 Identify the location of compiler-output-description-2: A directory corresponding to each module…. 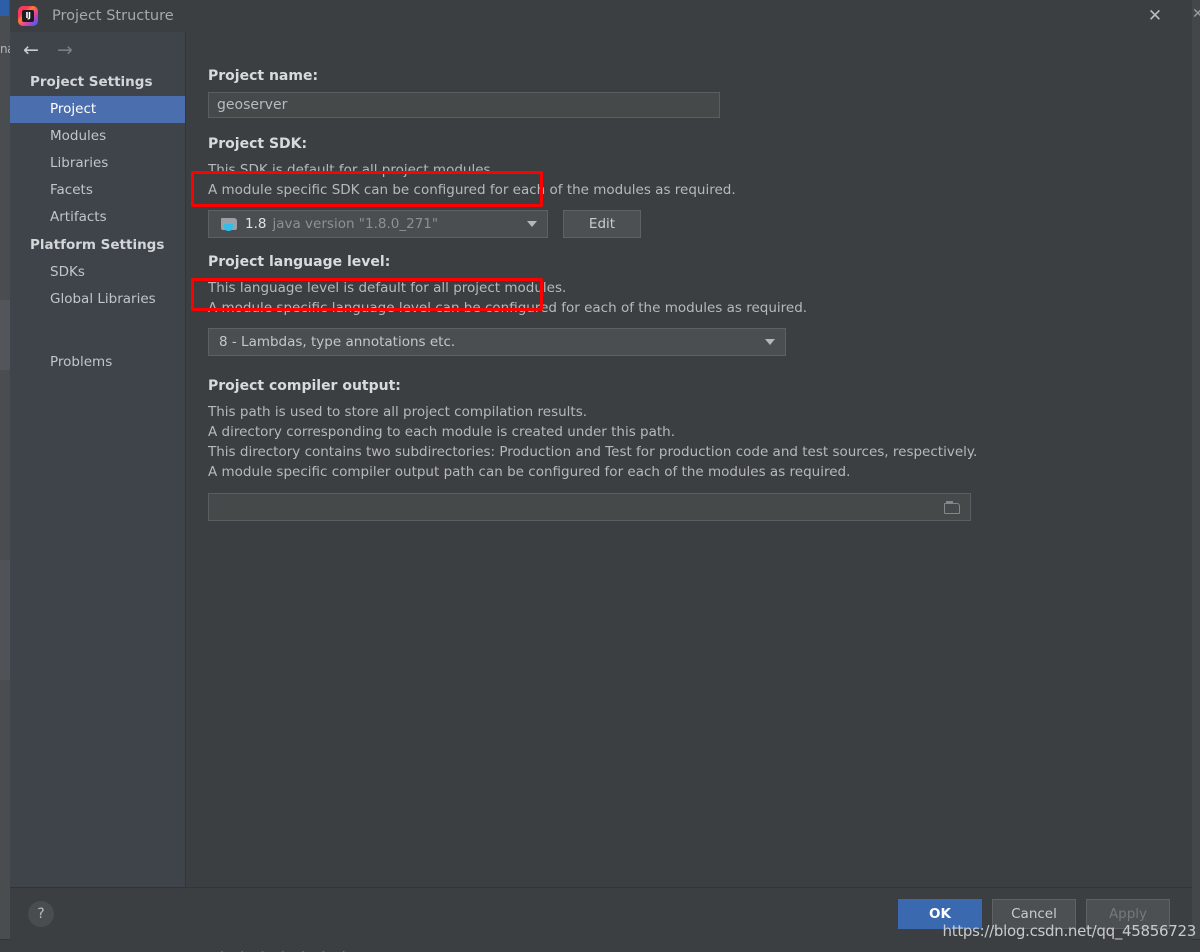
(442, 432).